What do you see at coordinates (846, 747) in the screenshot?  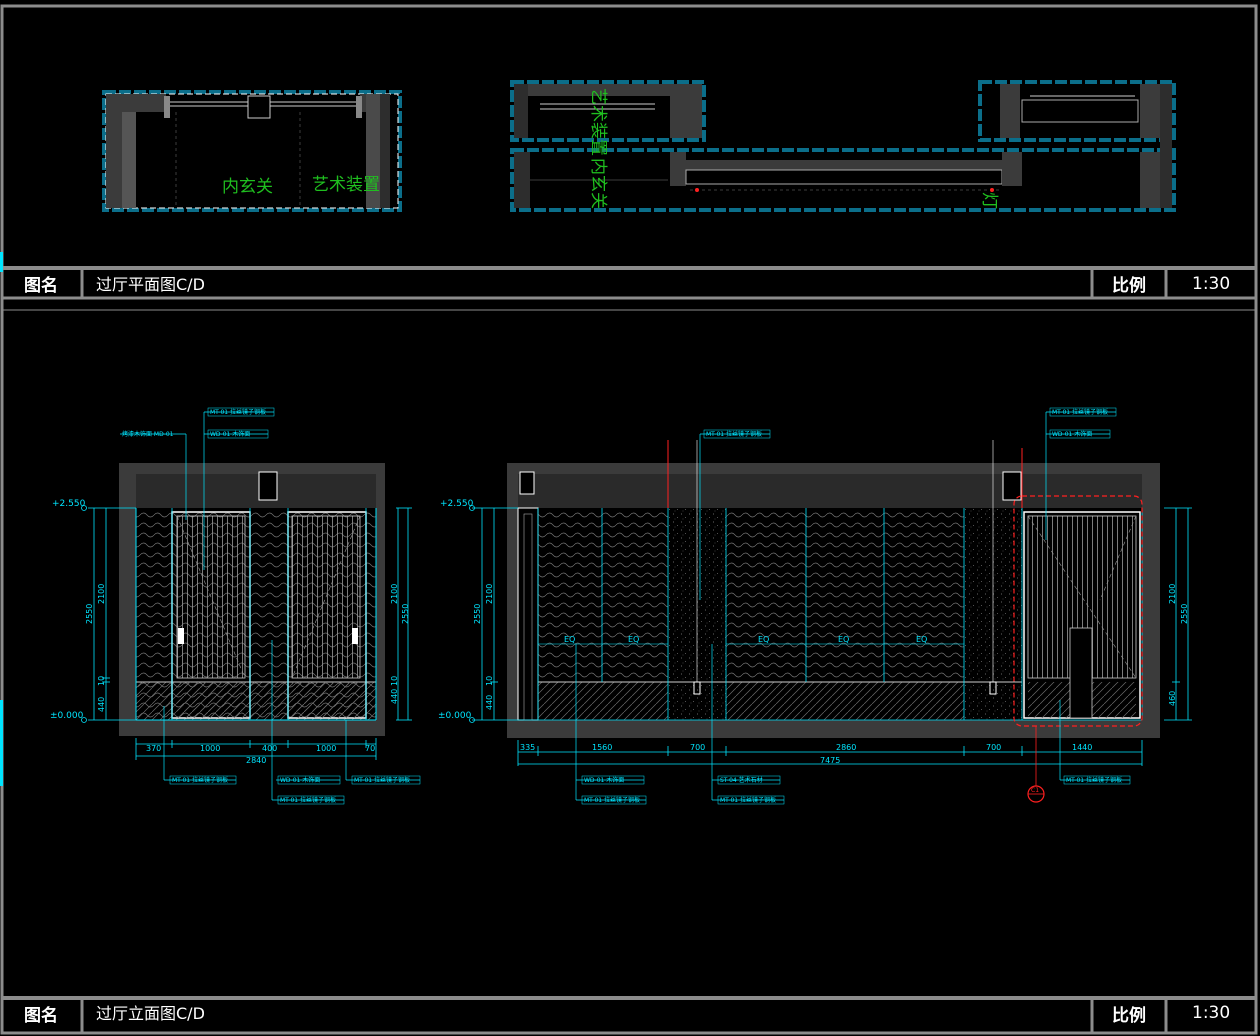 I see `right-dim-w-4: 2860` at bounding box center [846, 747].